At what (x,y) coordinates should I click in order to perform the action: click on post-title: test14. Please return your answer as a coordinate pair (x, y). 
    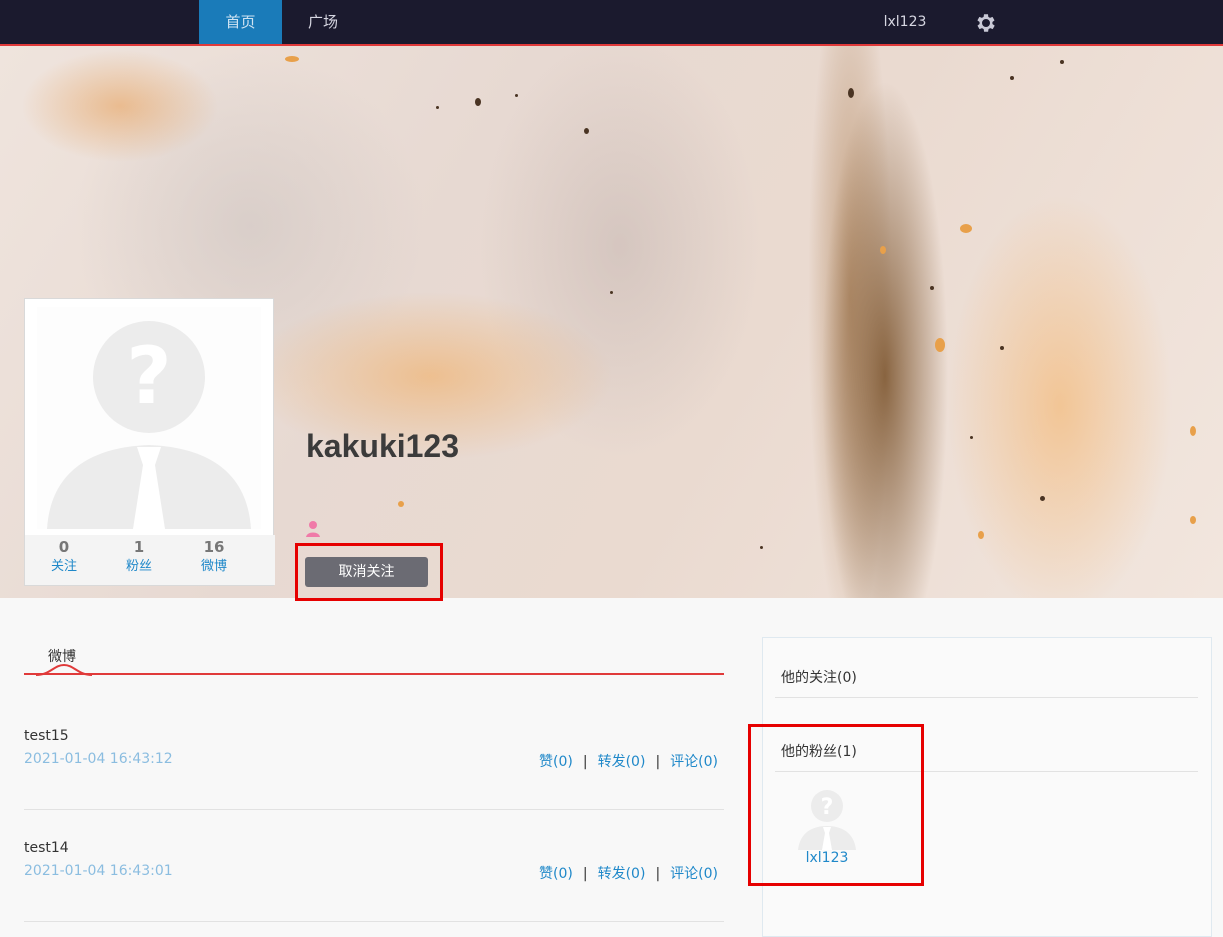
    Looking at the image, I should click on (46, 848).